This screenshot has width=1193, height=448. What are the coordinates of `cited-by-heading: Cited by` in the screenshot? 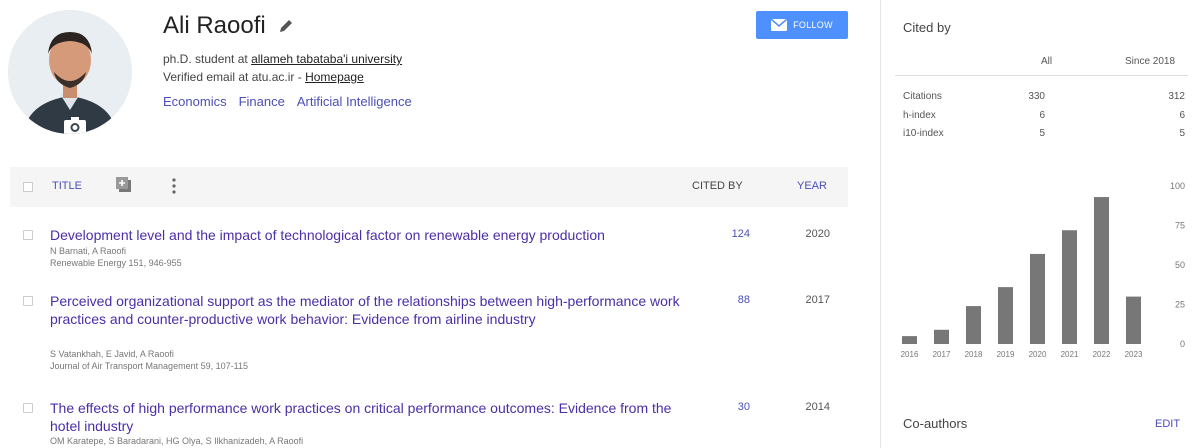 It's located at (927, 27).